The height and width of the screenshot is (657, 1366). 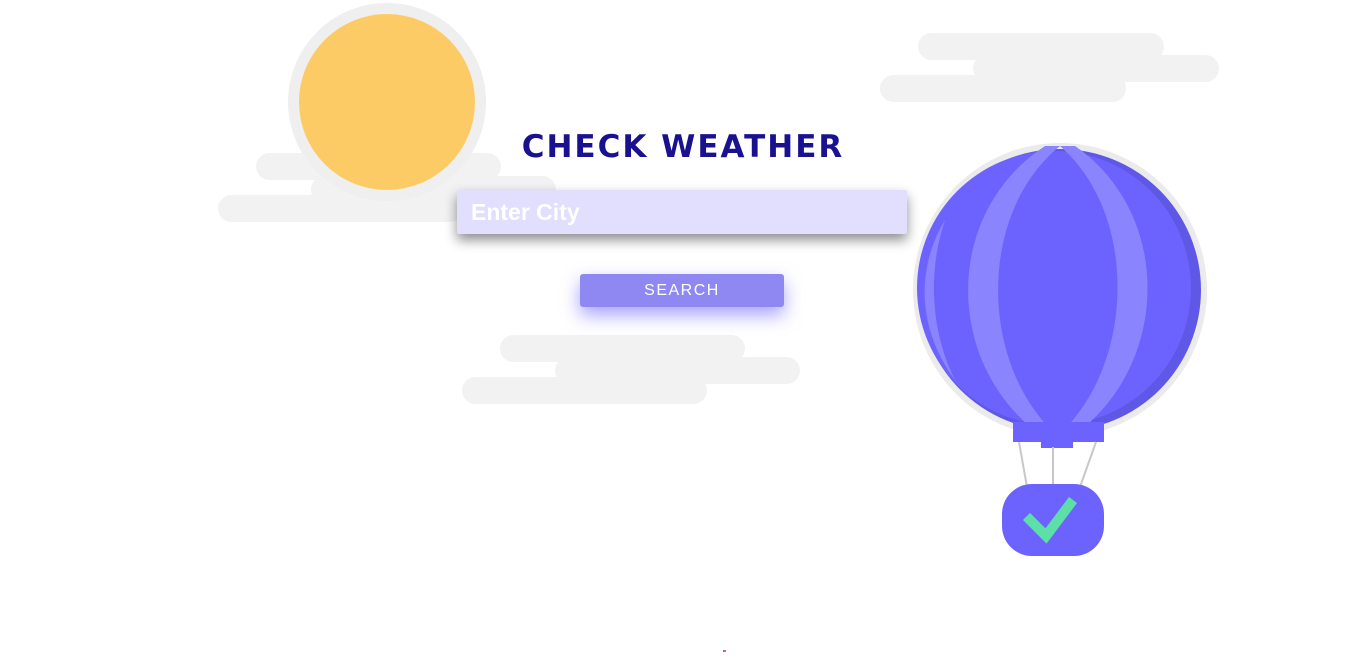 What do you see at coordinates (724, 651) in the screenshot?
I see `decorative-mark` at bounding box center [724, 651].